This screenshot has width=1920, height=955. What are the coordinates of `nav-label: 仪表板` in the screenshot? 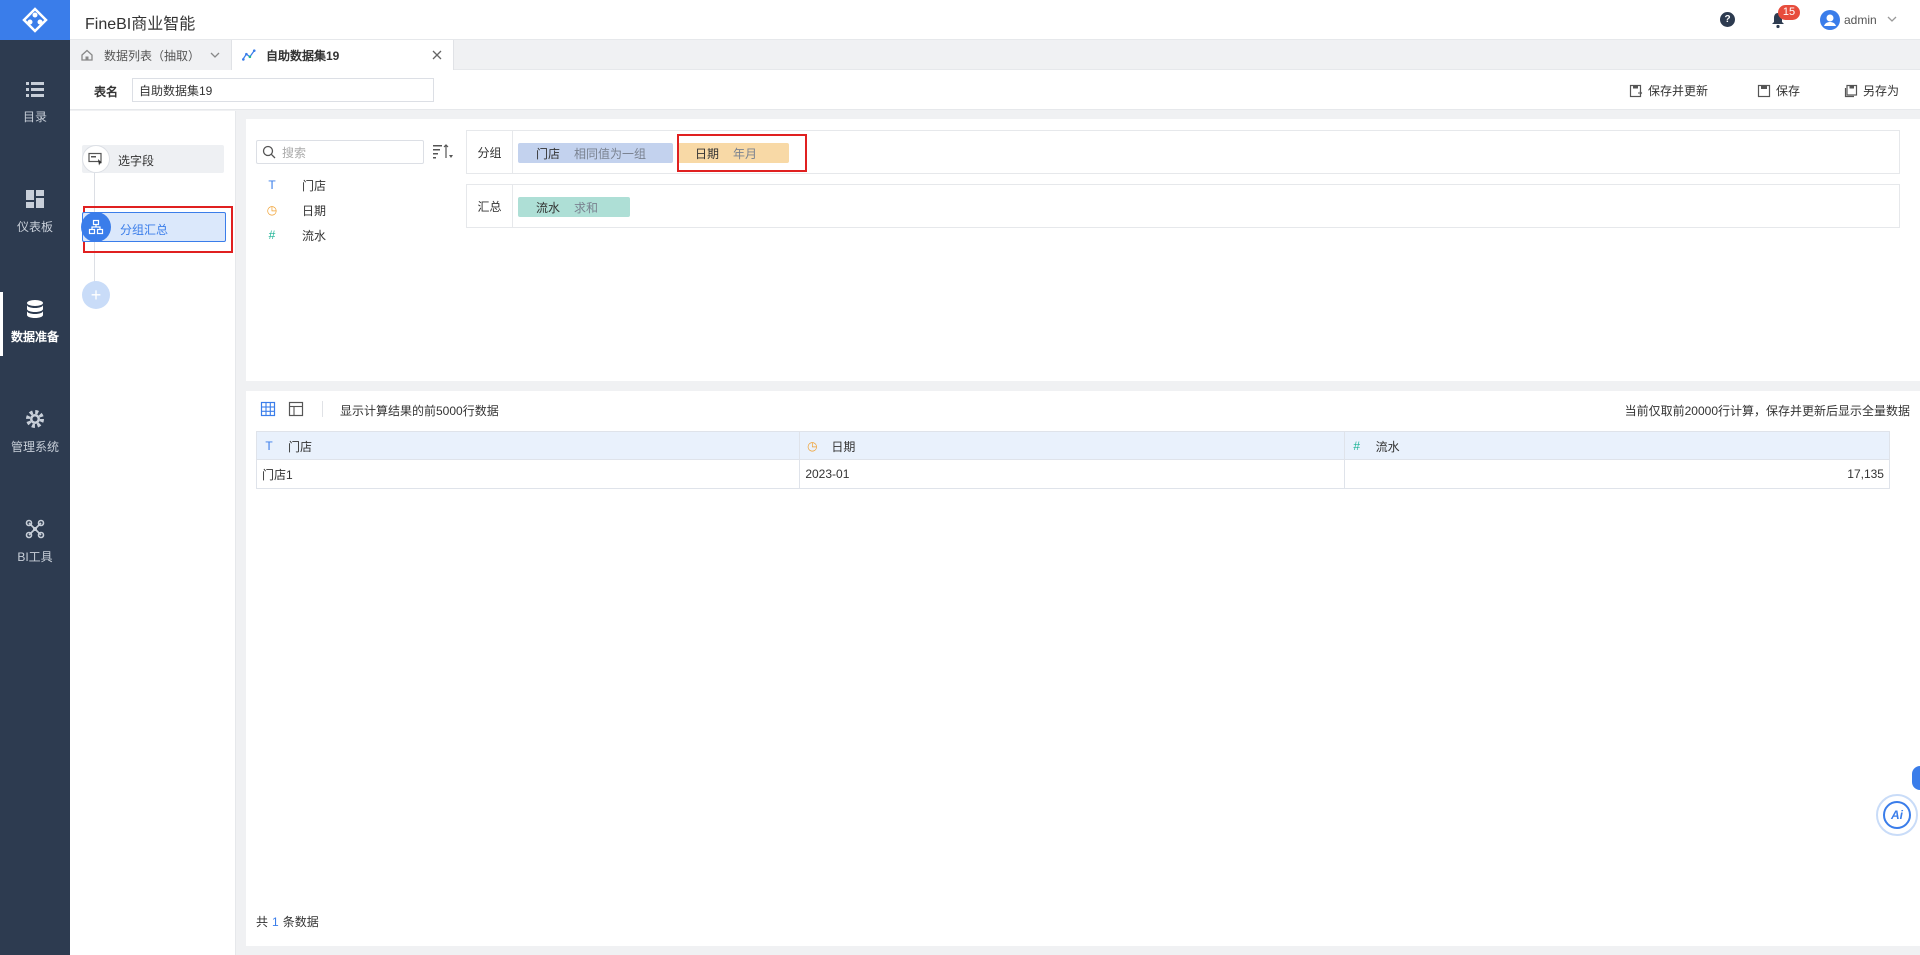 It's located at (34, 227).